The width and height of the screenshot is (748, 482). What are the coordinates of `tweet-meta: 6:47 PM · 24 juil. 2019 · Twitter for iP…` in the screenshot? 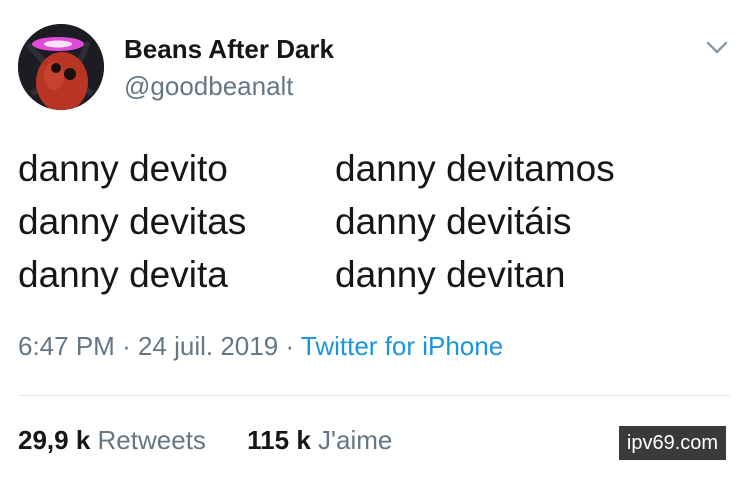 It's located at (260, 346).